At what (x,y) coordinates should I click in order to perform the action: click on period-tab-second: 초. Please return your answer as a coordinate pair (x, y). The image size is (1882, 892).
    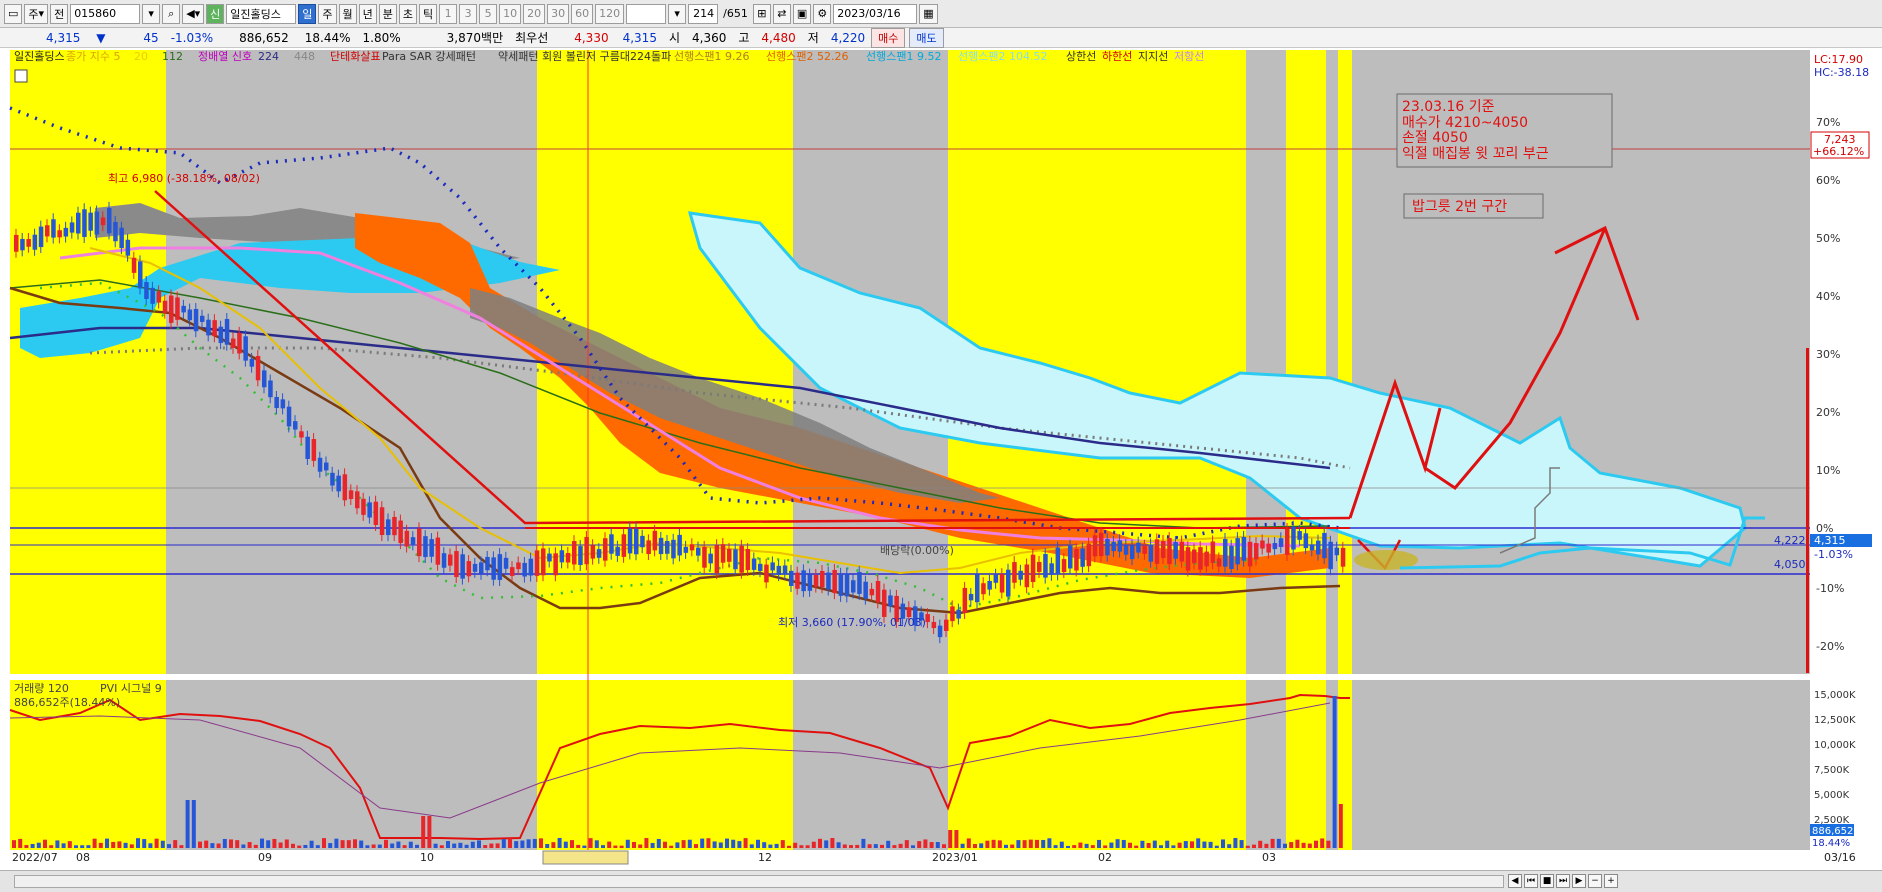
    Looking at the image, I should click on (408, 13).